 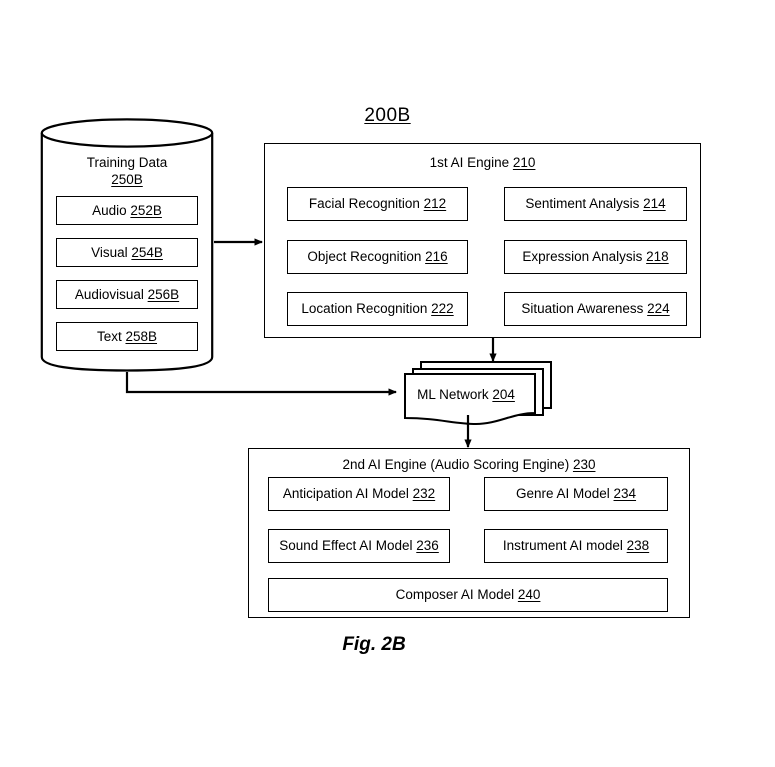 I want to click on module-instrument-ai-model: Instrument AI model 238, so click(x=576, y=546).